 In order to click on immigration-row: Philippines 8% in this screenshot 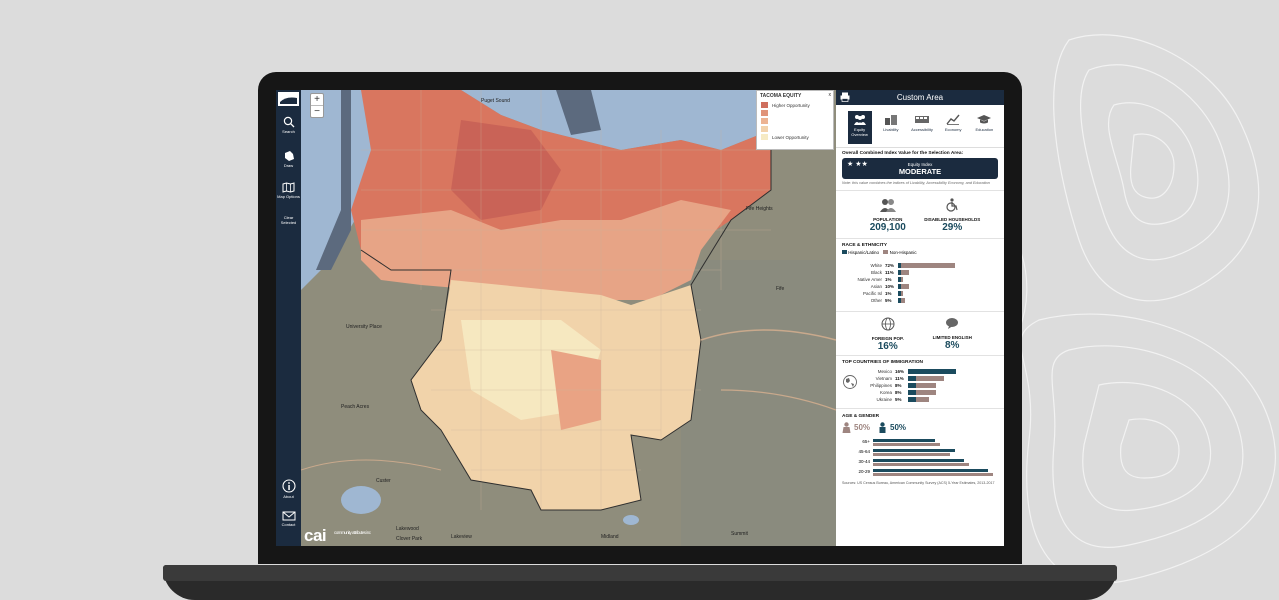, I will do `click(920, 385)`.